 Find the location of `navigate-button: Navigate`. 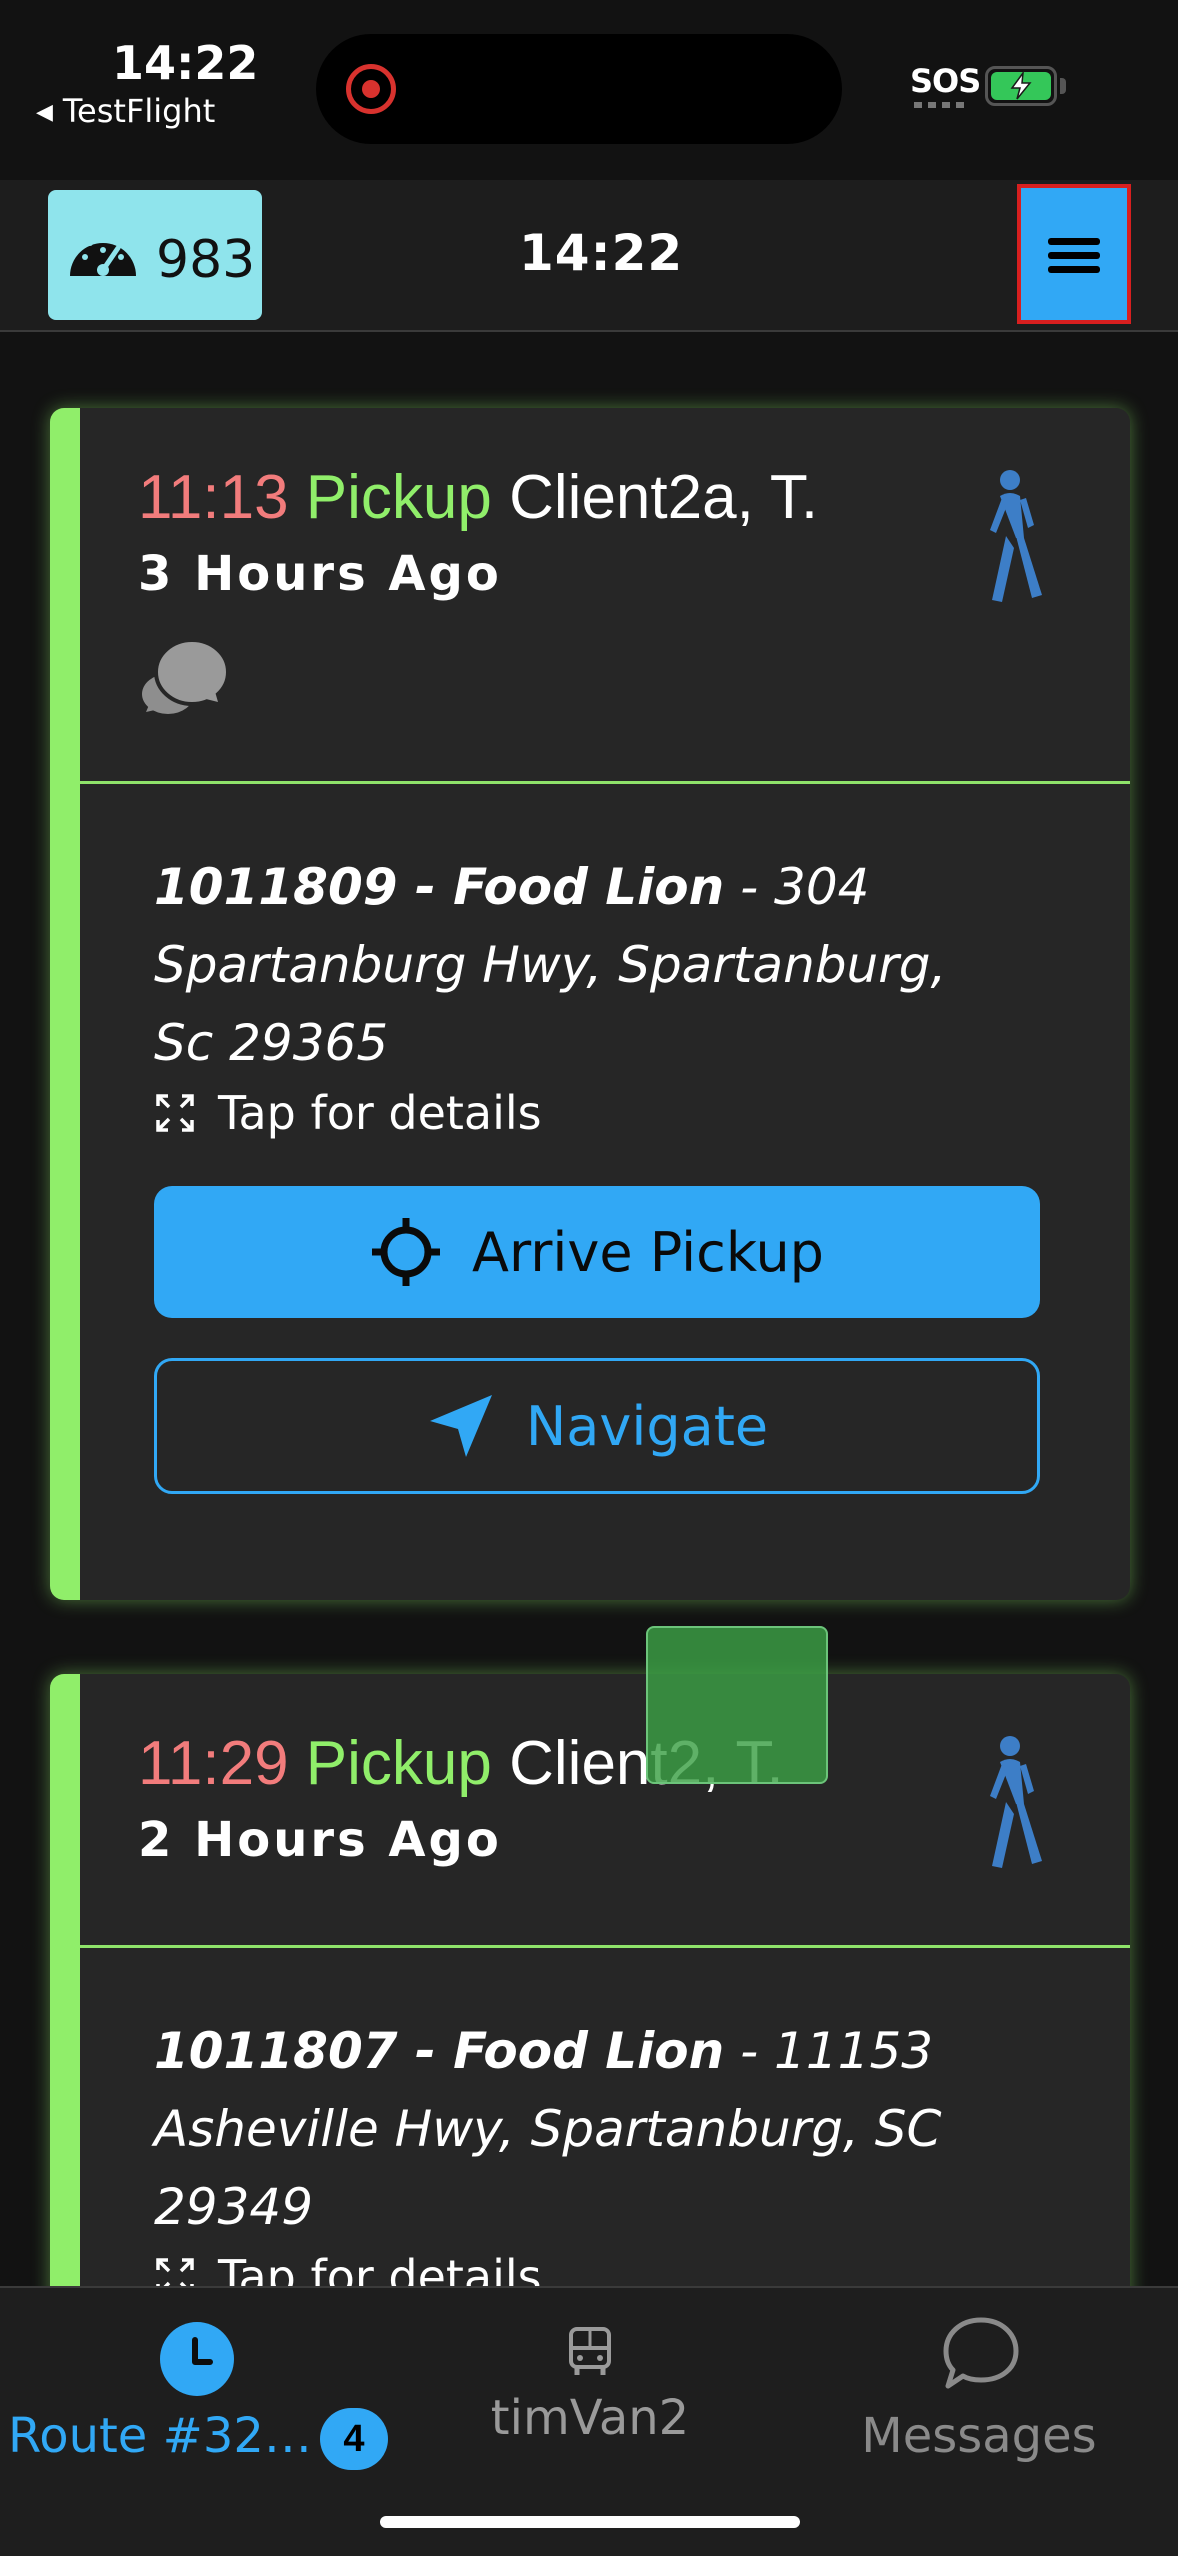

navigate-button: Navigate is located at coordinates (597, 1426).